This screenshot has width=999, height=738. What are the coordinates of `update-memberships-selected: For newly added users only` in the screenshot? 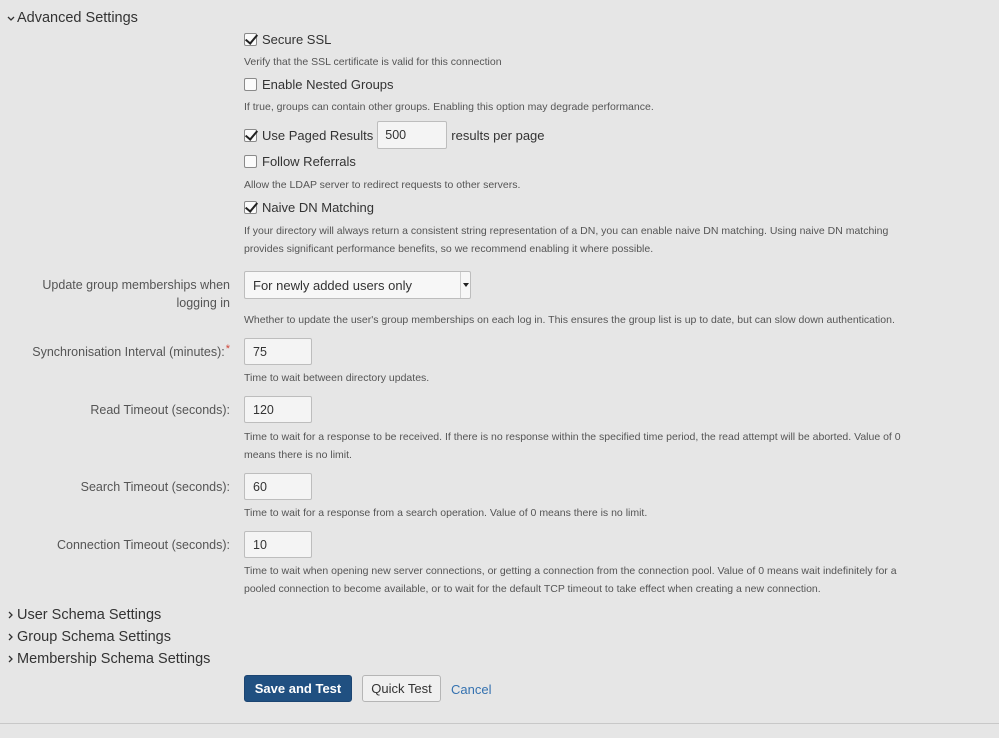 It's located at (332, 285).